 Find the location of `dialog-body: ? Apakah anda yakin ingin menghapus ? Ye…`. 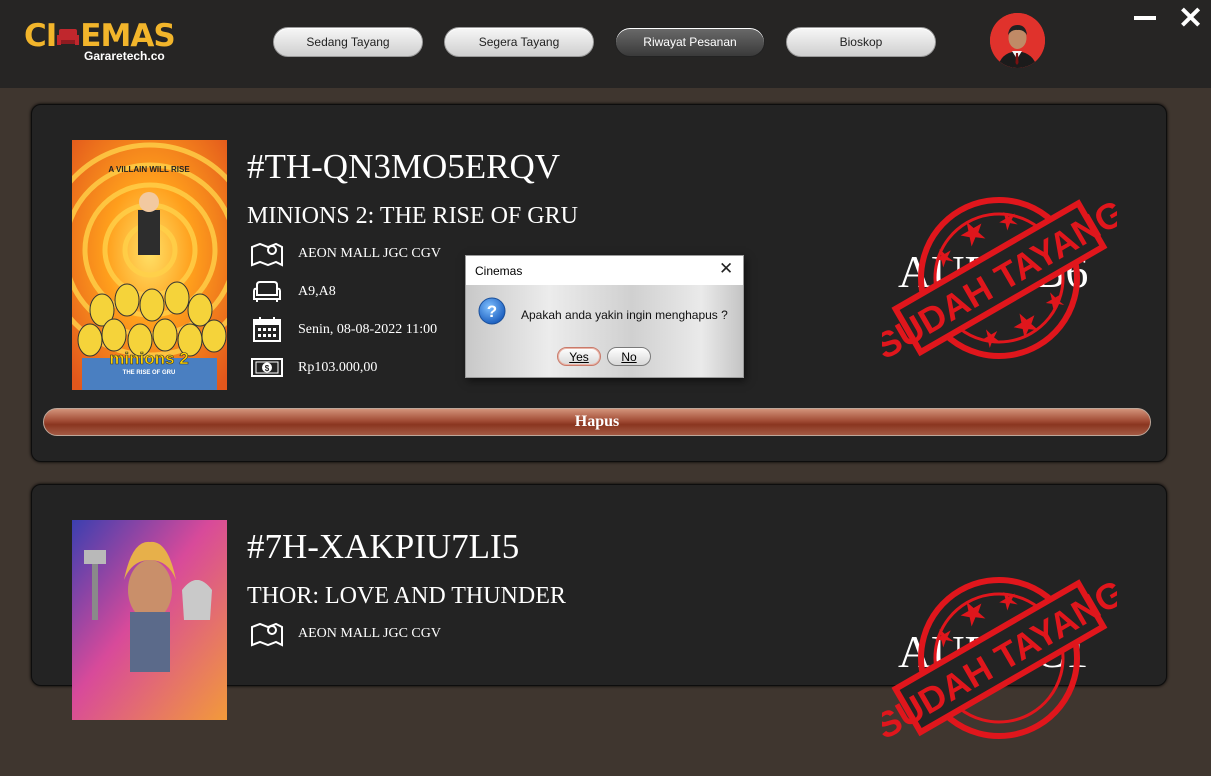

dialog-body: ? Apakah anda yakin ingin menghapus ? Ye… is located at coordinates (604, 331).